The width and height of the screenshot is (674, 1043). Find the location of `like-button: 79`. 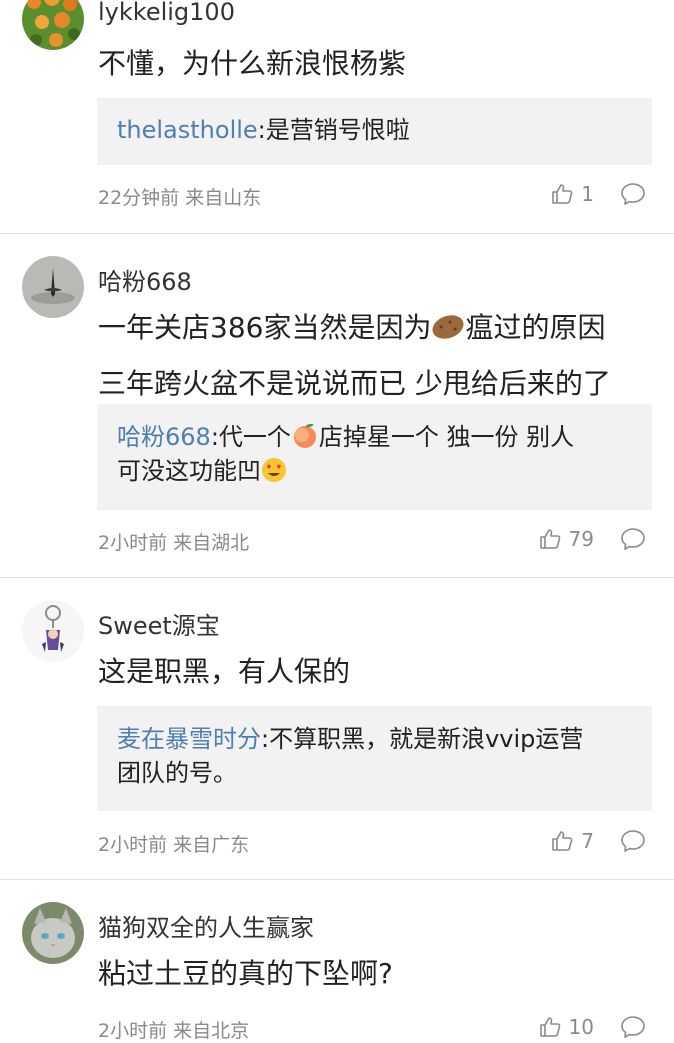

like-button: 79 is located at coordinates (566, 539).